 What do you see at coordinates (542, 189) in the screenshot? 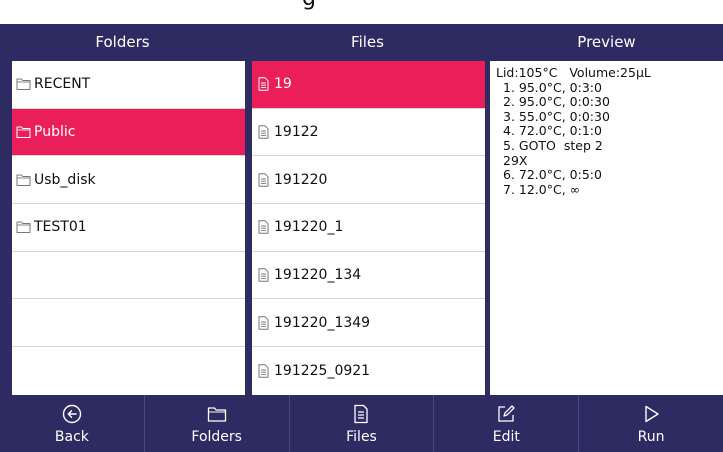
I see `preview-step-line: 7. 12.0°C, ∞` at bounding box center [542, 189].